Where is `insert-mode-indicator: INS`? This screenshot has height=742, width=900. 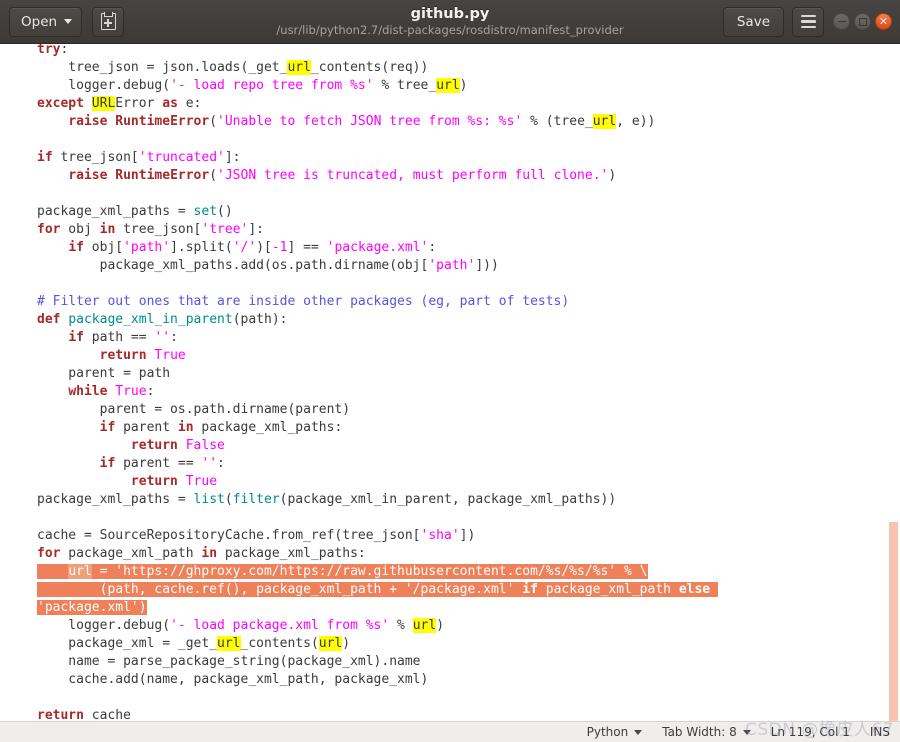 insert-mode-indicator: INS is located at coordinates (879, 732).